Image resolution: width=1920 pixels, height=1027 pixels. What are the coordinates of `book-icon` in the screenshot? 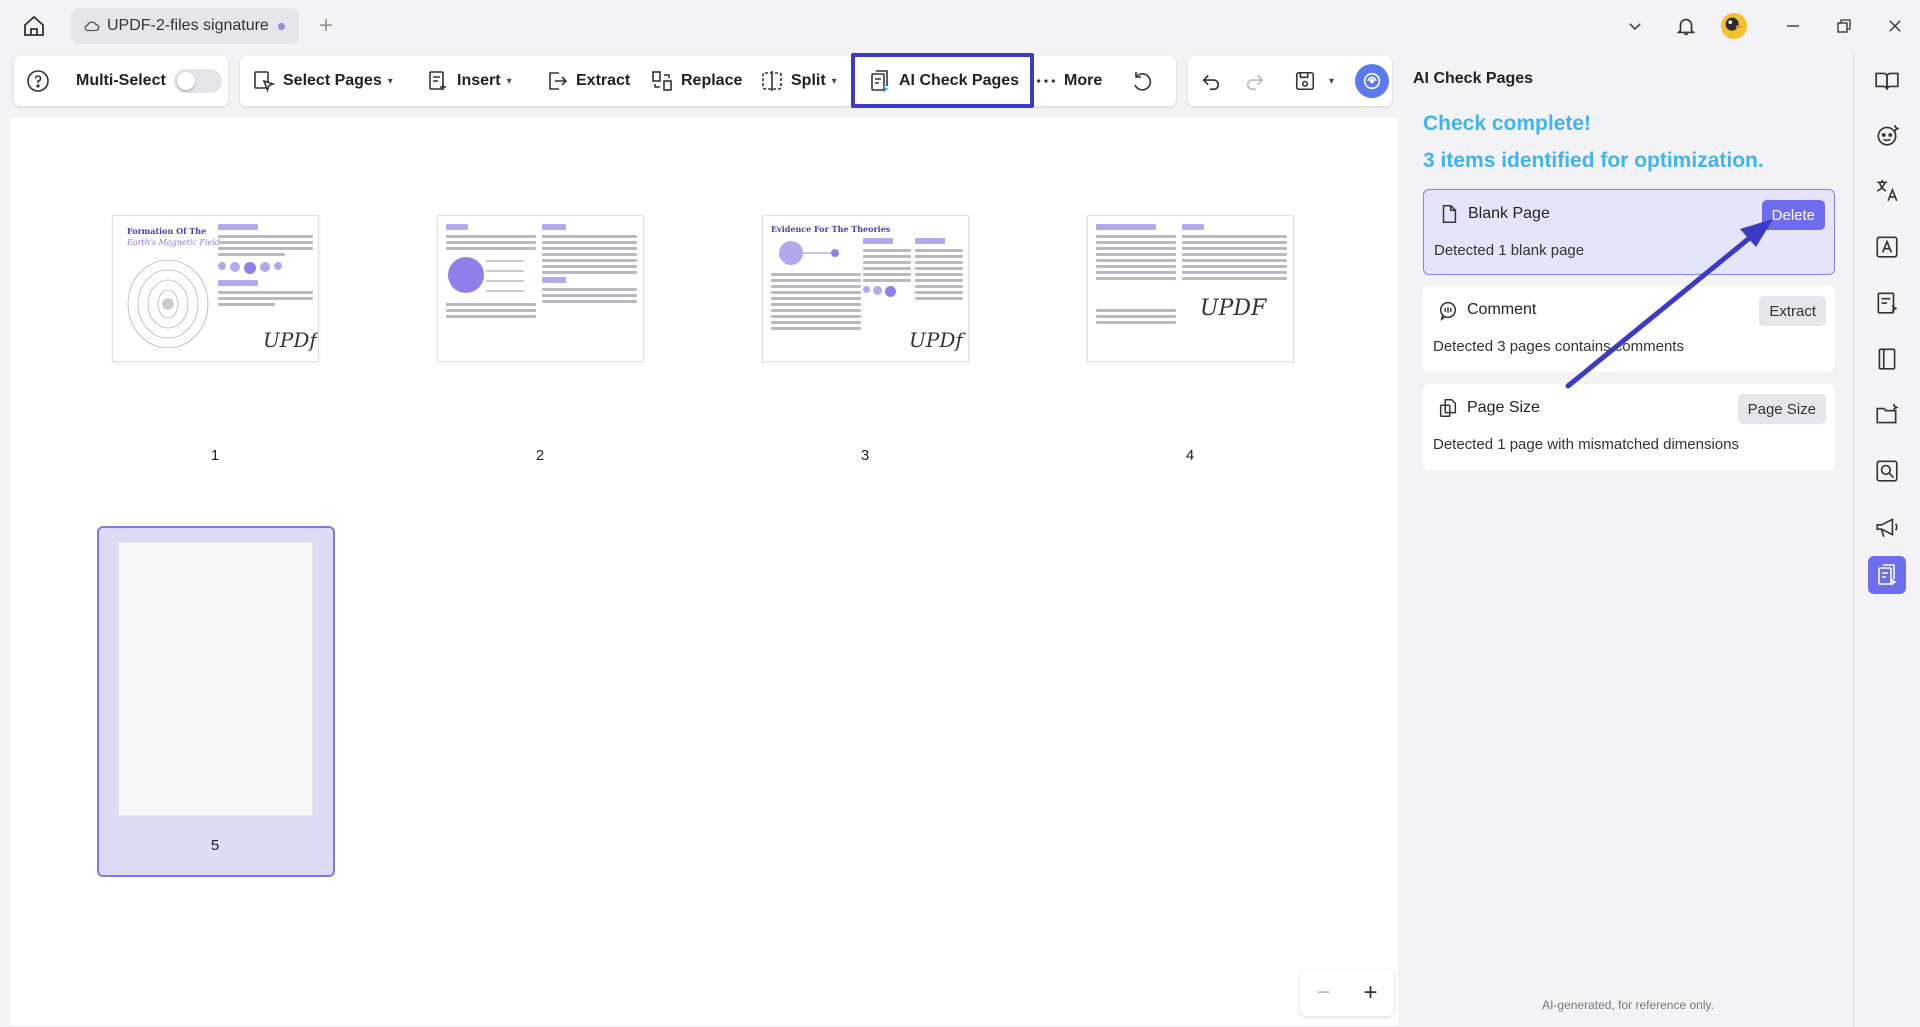 It's located at (1887, 359).